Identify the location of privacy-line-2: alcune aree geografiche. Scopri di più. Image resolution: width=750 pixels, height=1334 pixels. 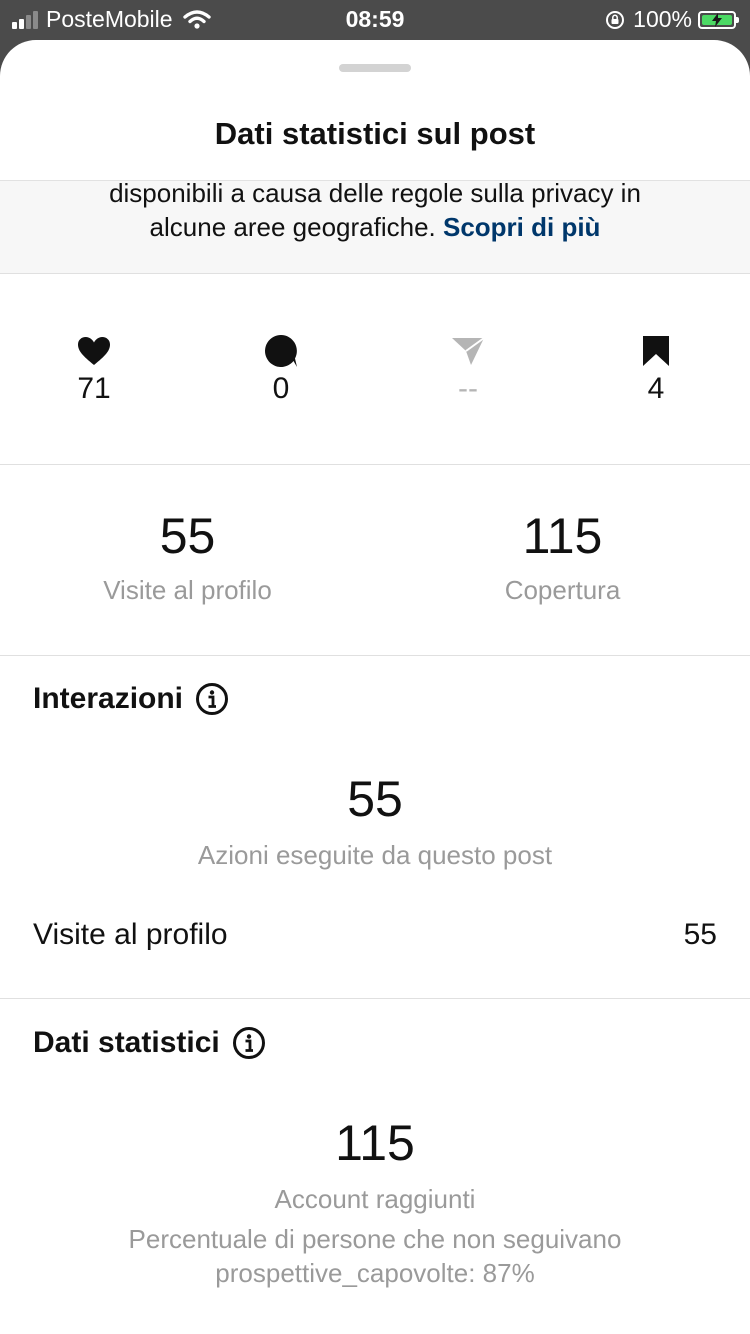
(375, 227).